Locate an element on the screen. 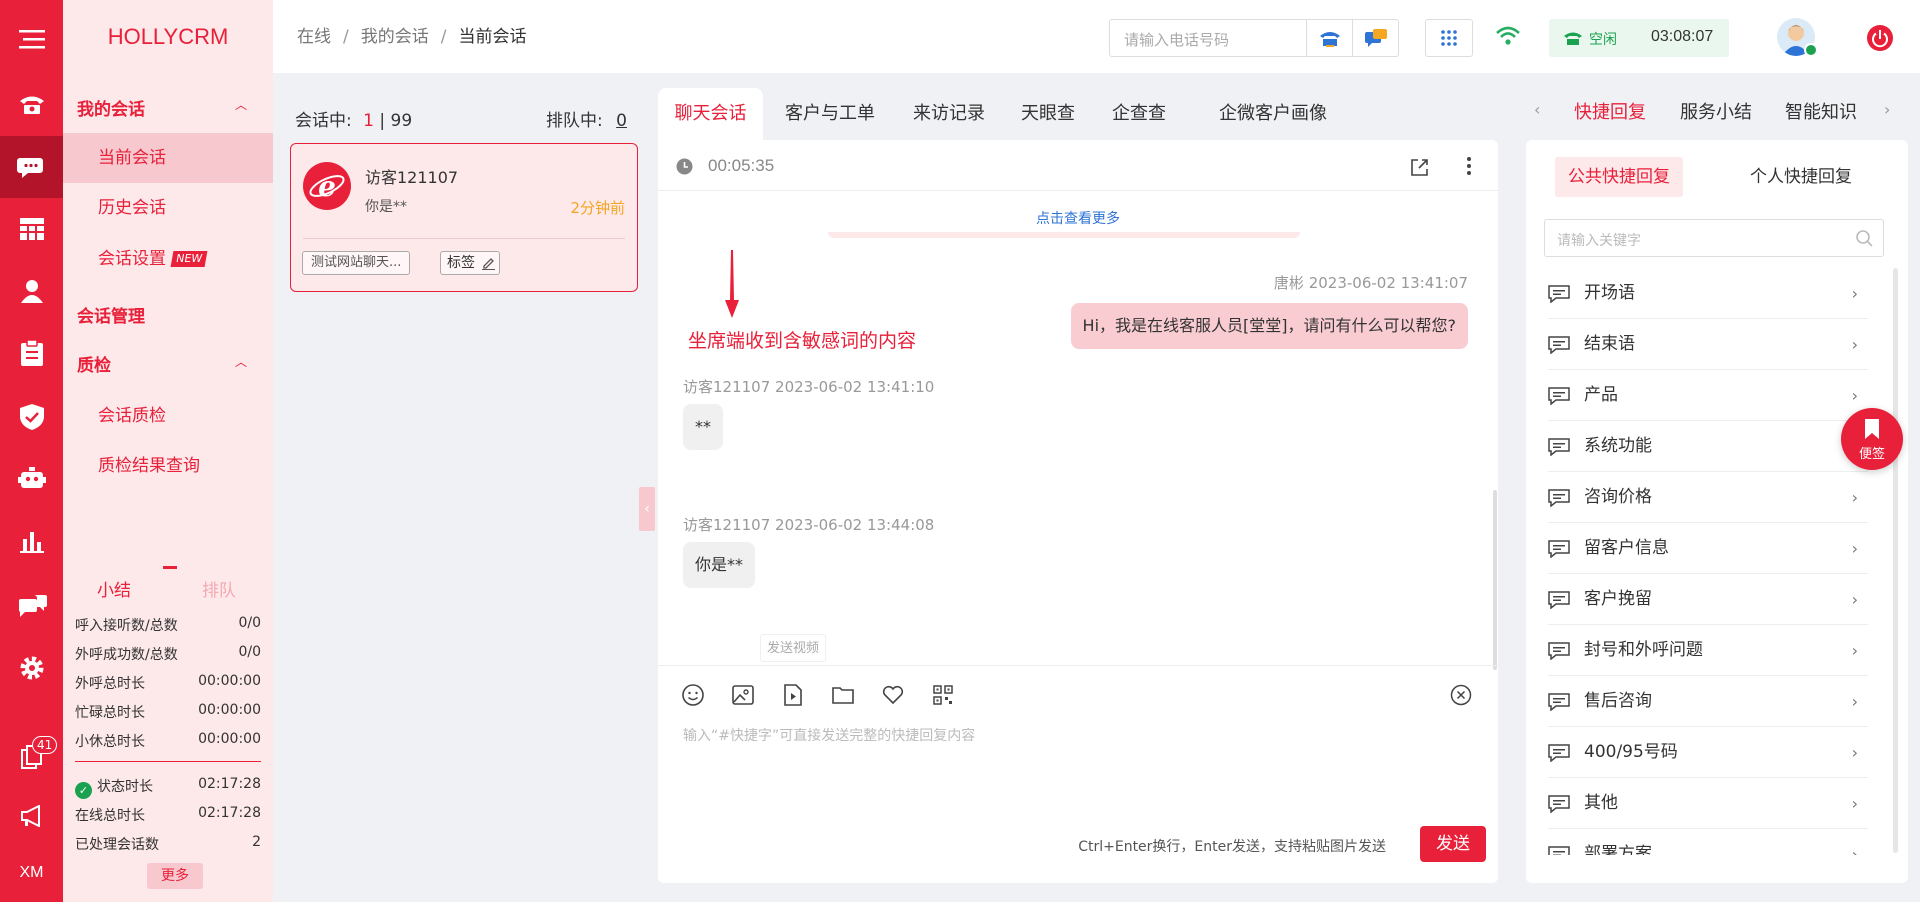  heart-icon is located at coordinates (893, 695).